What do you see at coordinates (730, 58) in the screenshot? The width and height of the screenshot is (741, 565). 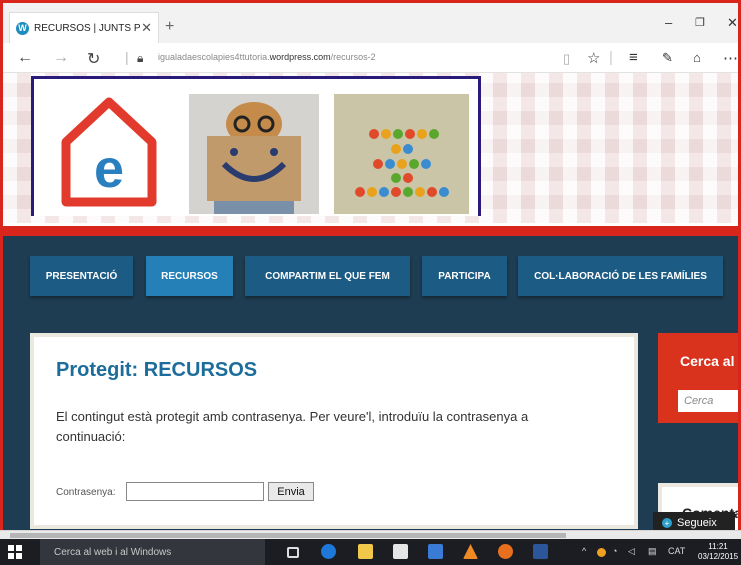 I see `more-icon: ⋯` at bounding box center [730, 58].